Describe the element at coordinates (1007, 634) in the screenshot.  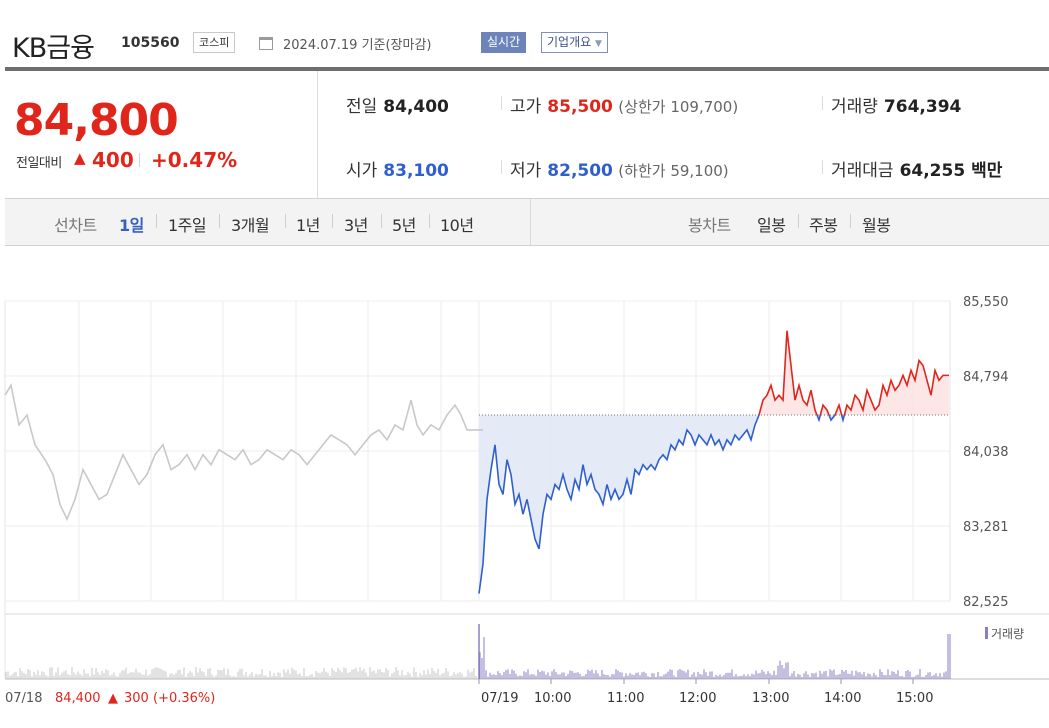
I see `volume-legend-label: 거래량` at that location.